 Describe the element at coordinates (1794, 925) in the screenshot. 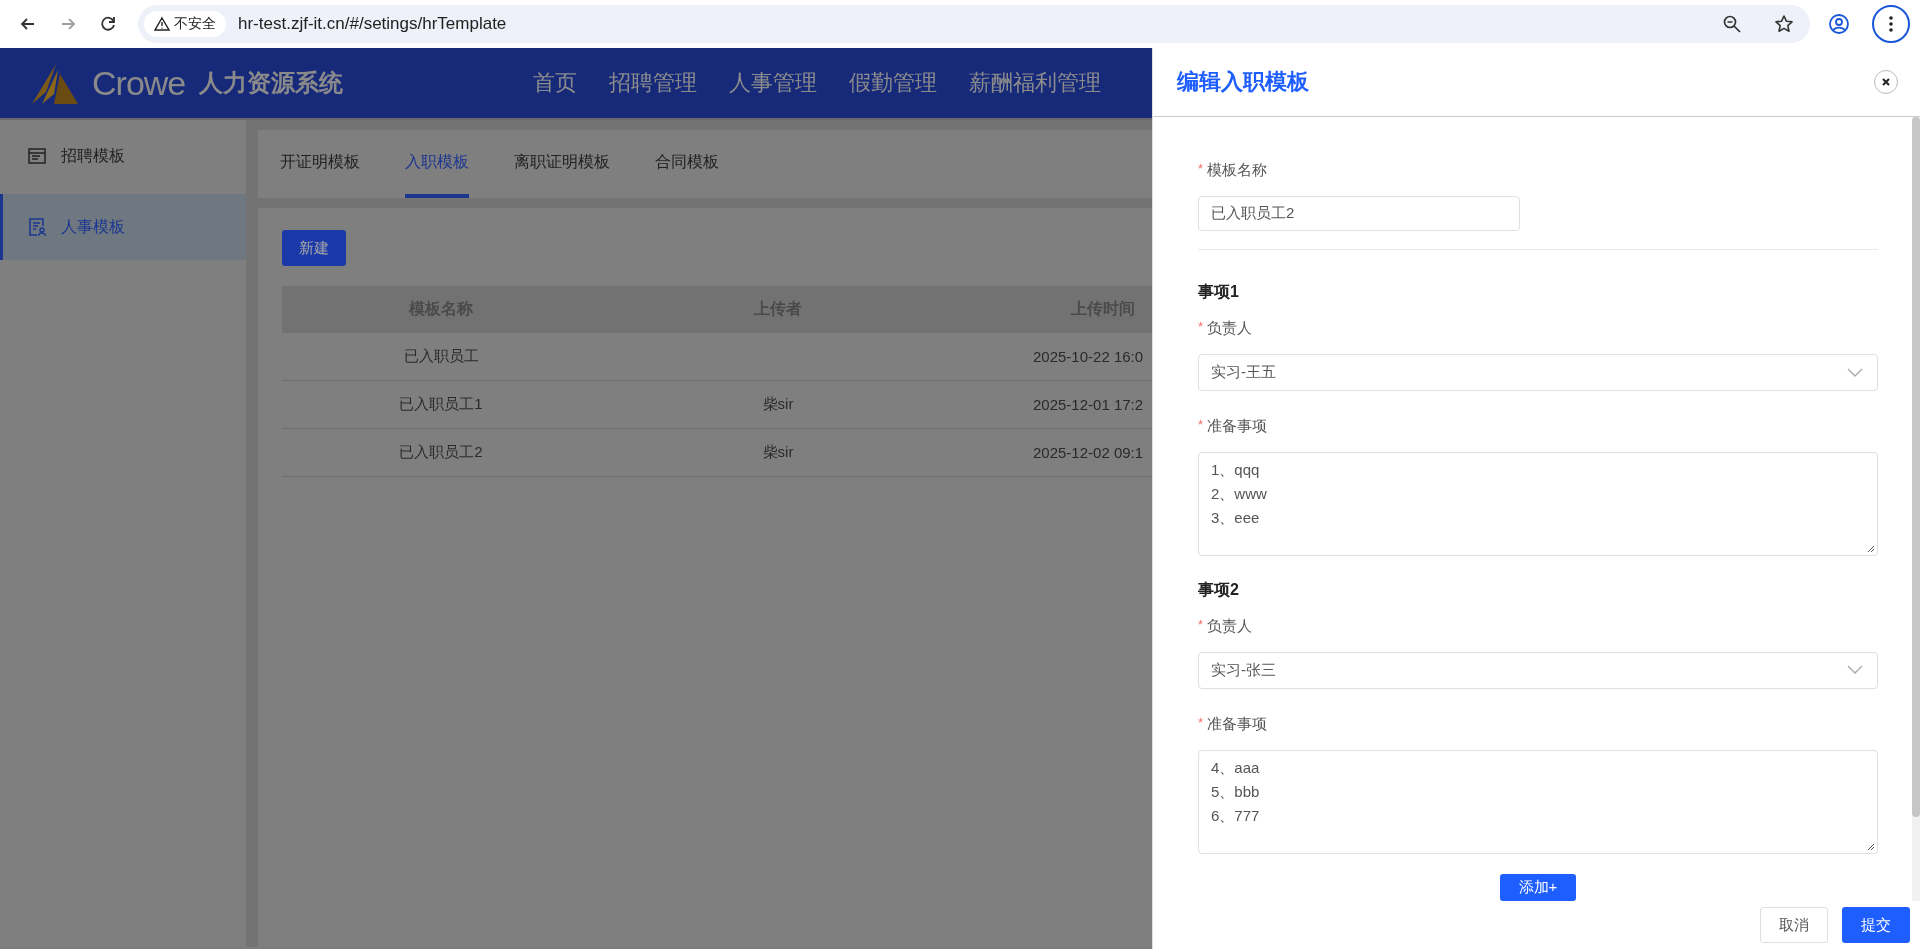

I see `cancel-button: 取消` at that location.